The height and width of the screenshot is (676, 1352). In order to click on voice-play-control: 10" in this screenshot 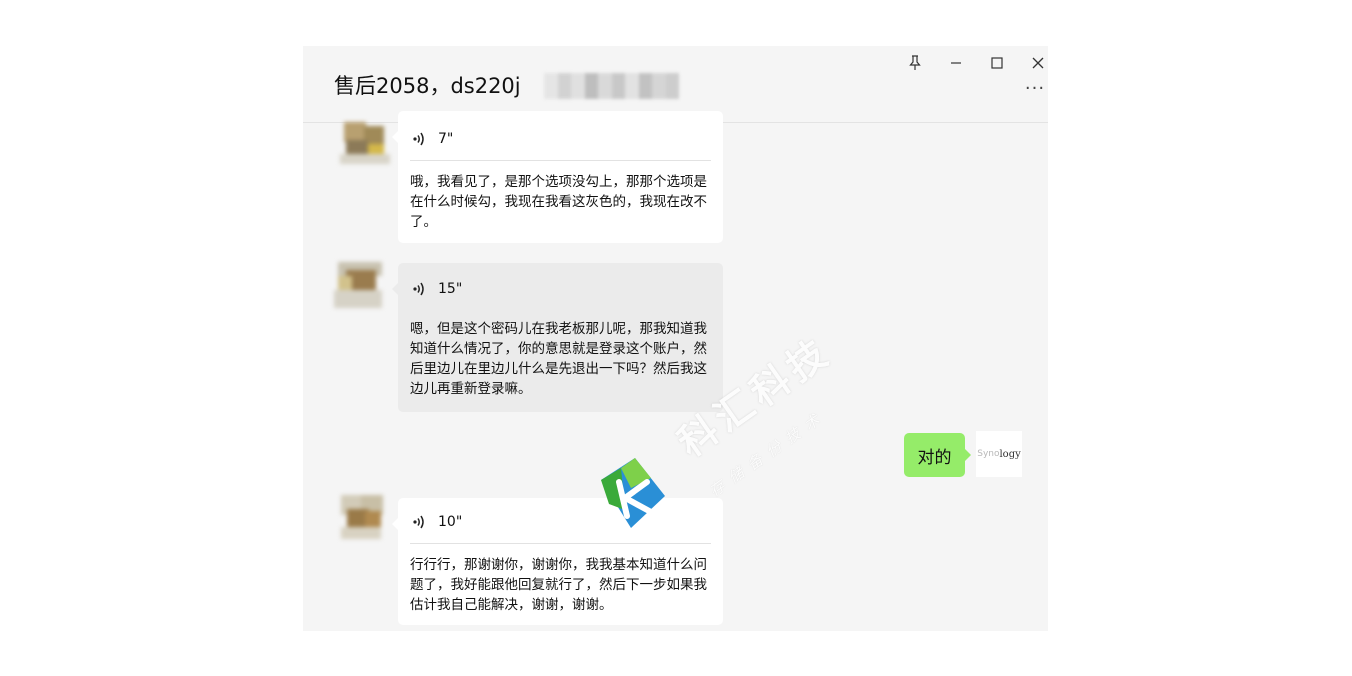, I will do `click(437, 522)`.